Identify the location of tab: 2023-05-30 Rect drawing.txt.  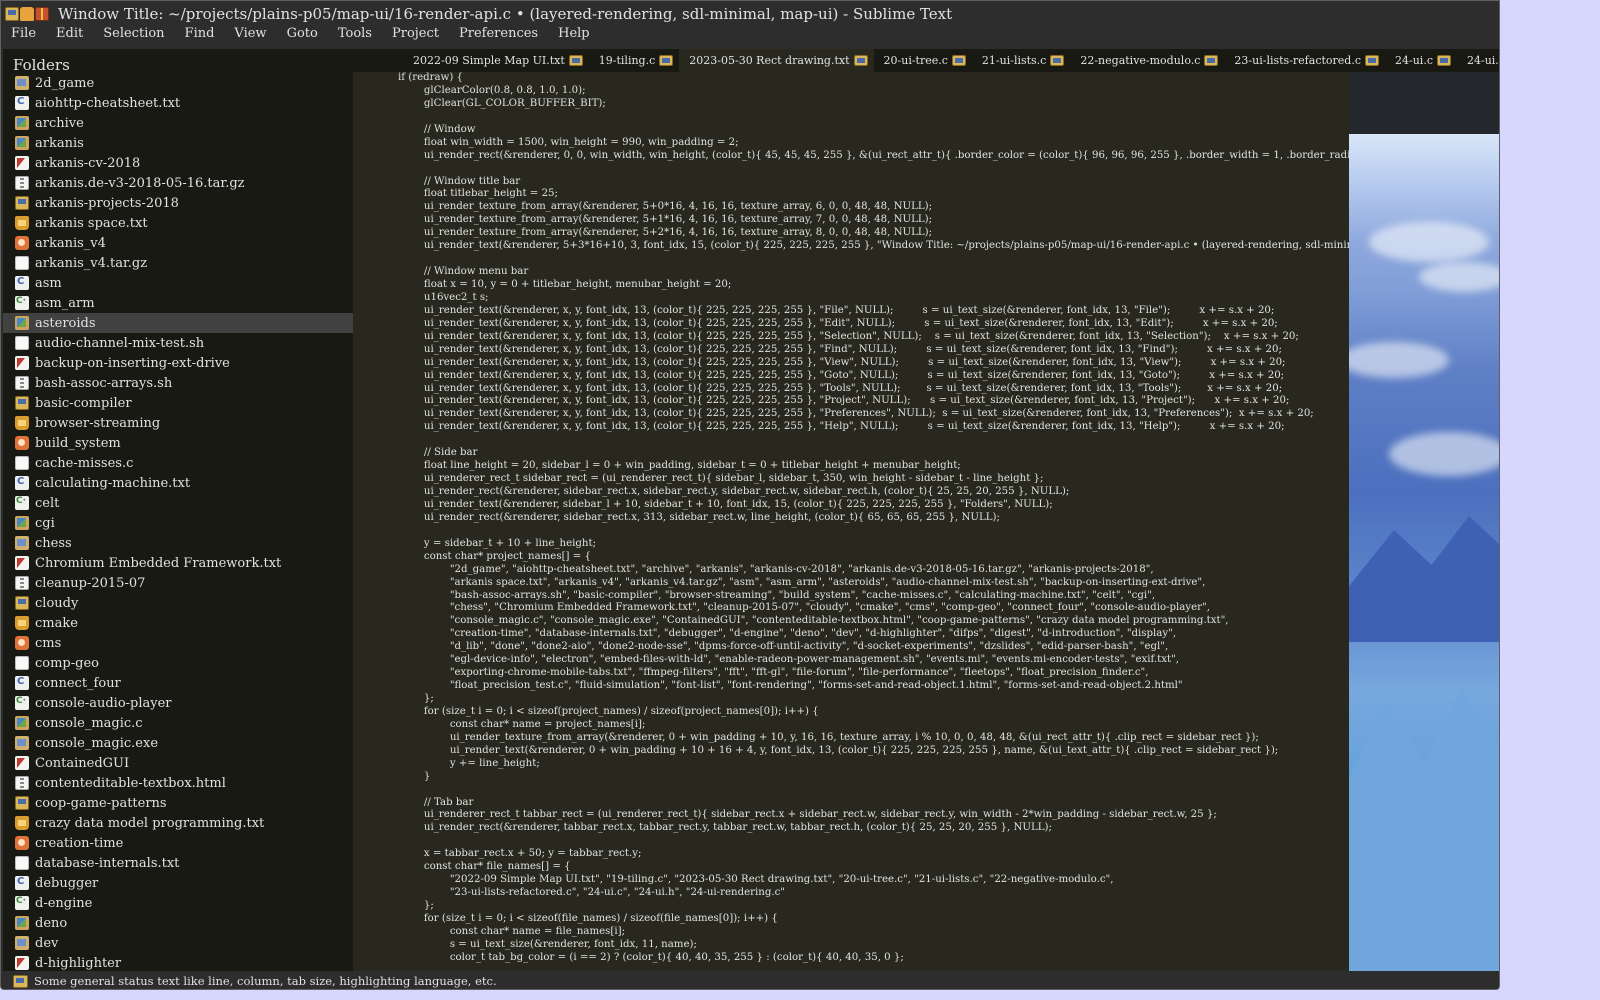
(776, 60).